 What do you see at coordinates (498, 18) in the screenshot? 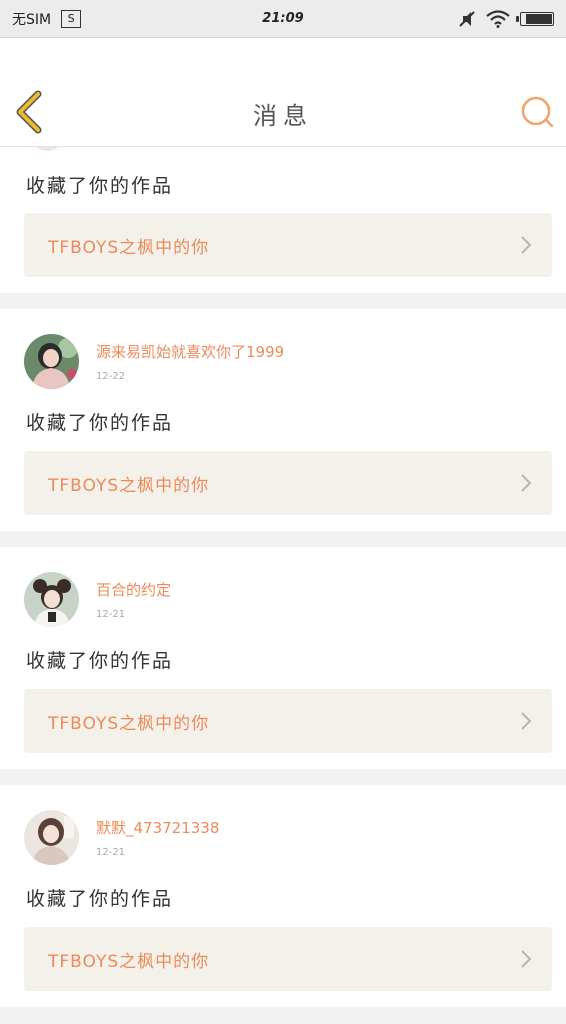
I see `wifi-icon` at bounding box center [498, 18].